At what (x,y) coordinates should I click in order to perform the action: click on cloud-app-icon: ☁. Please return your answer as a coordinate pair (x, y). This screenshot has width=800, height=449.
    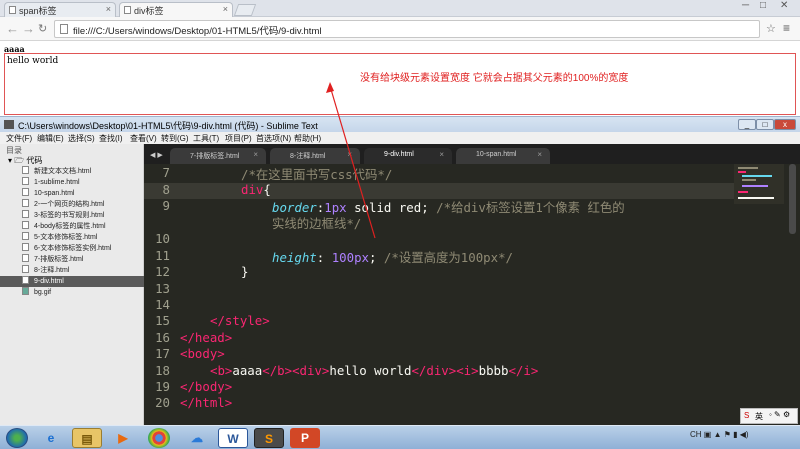
    Looking at the image, I should click on (197, 438).